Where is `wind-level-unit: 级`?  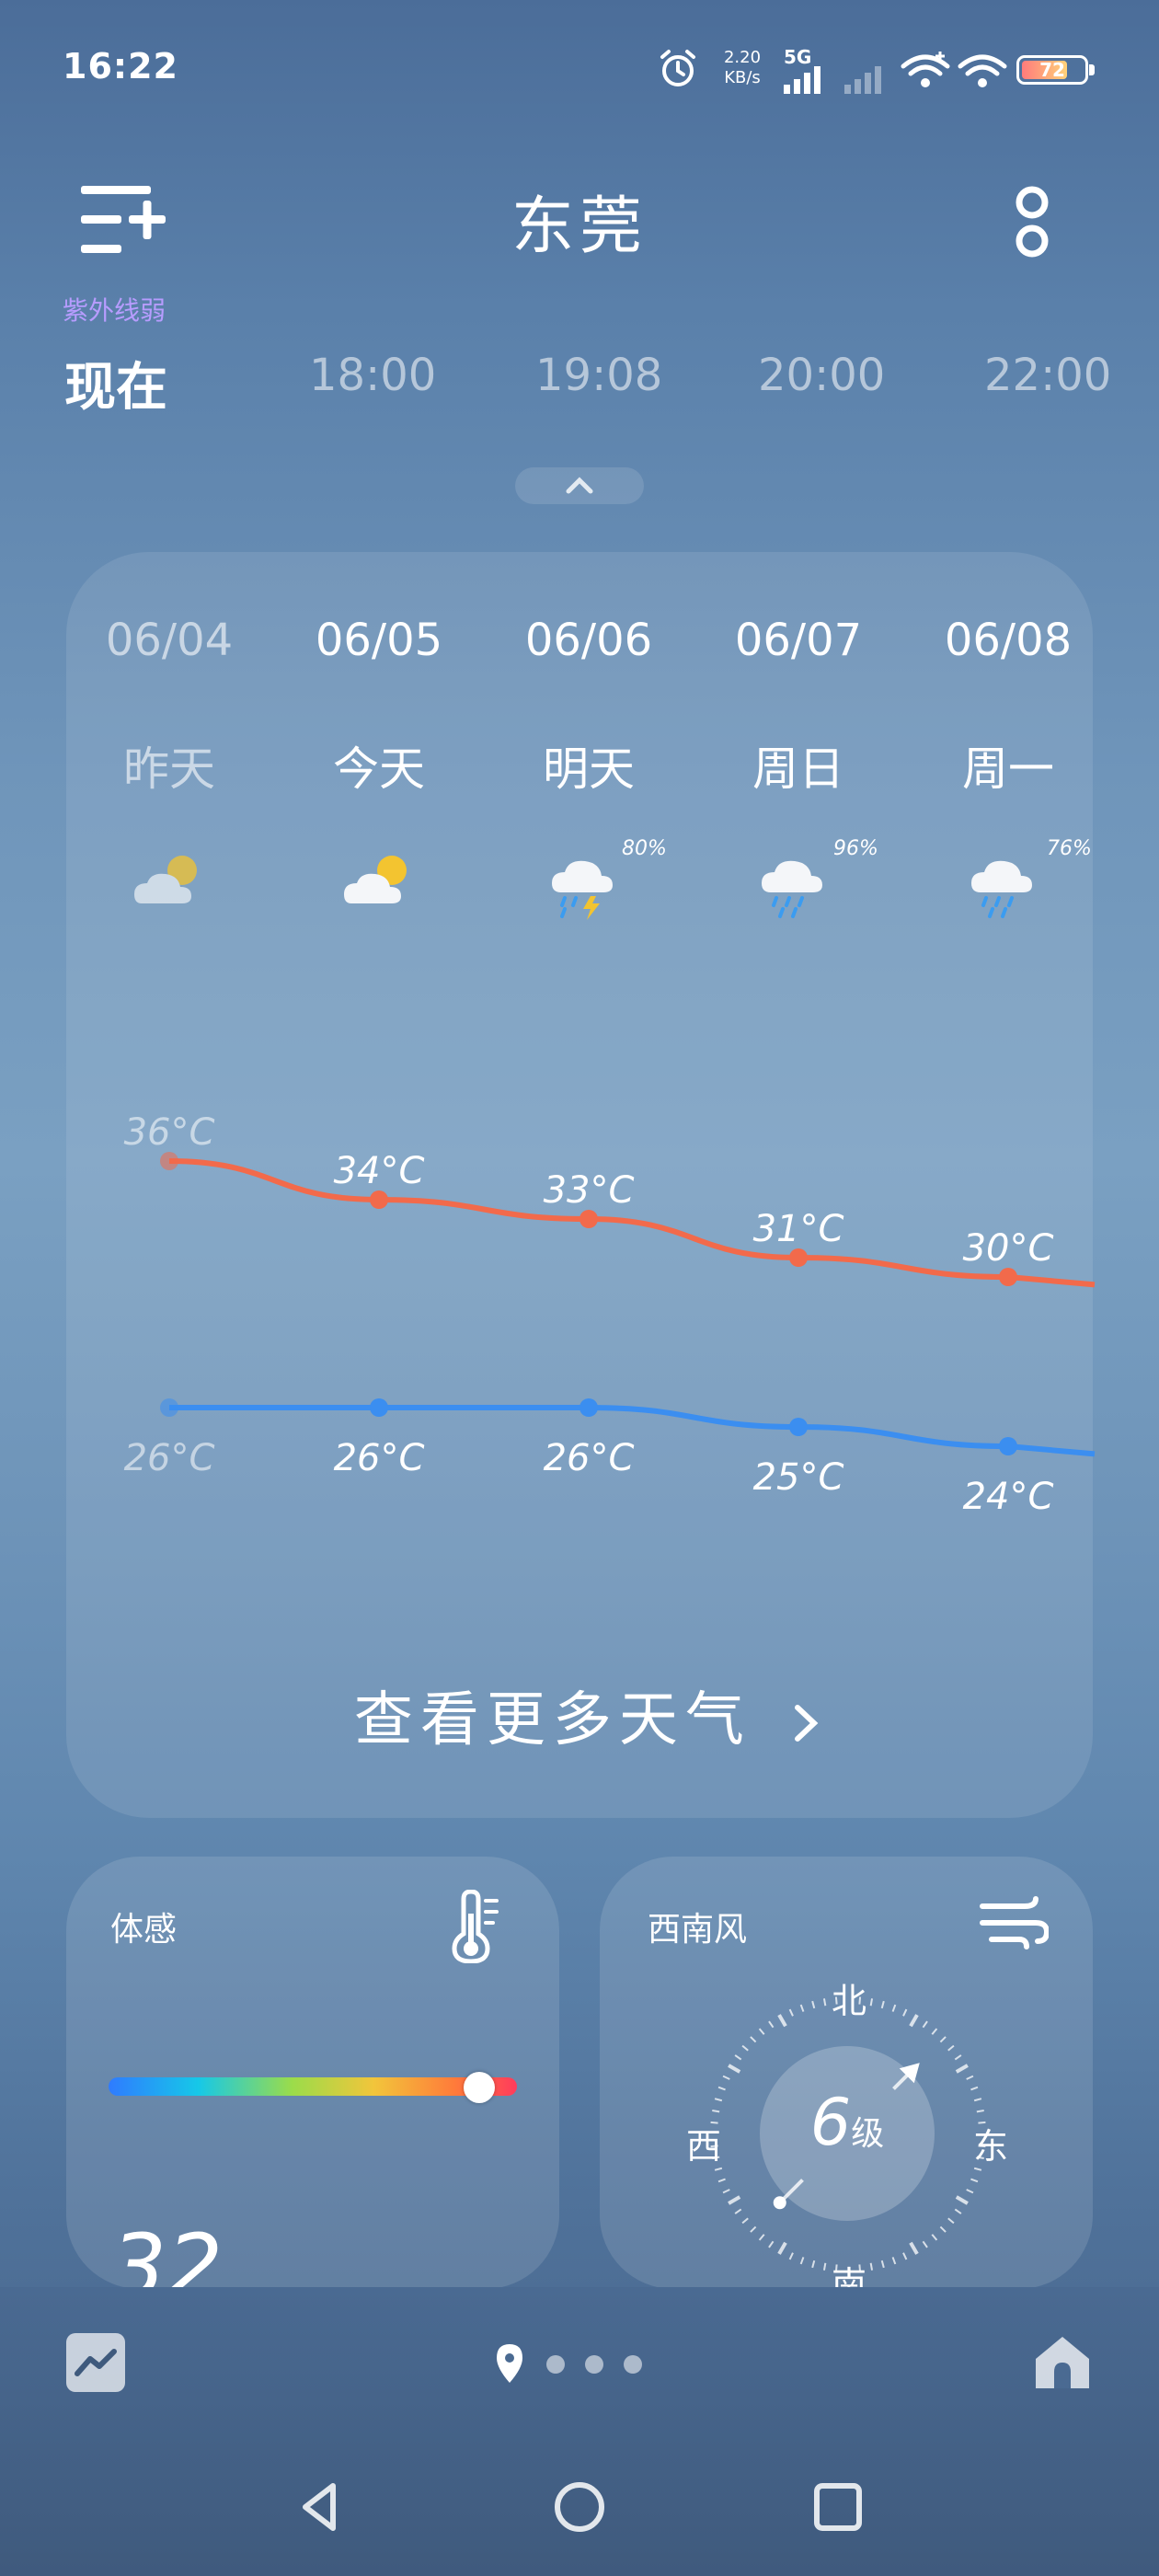 wind-level-unit: 级 is located at coordinates (868, 2134).